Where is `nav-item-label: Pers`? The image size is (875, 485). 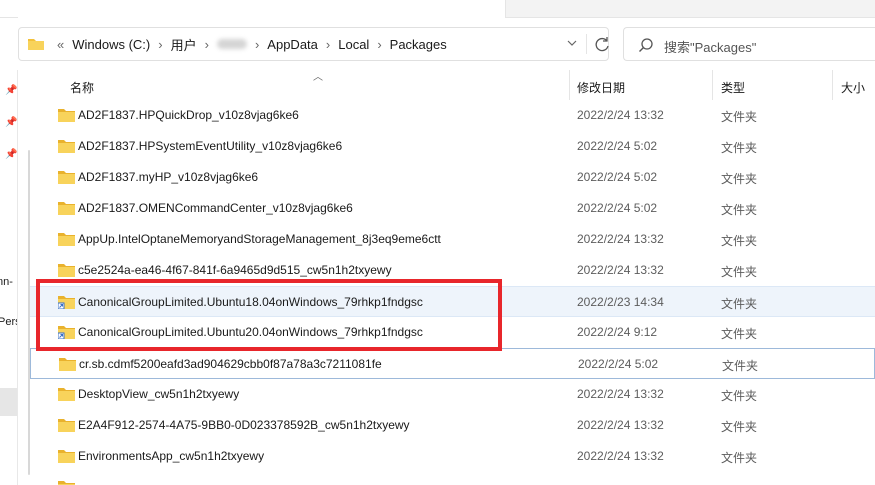 nav-item-label: Pers is located at coordinates (8, 322).